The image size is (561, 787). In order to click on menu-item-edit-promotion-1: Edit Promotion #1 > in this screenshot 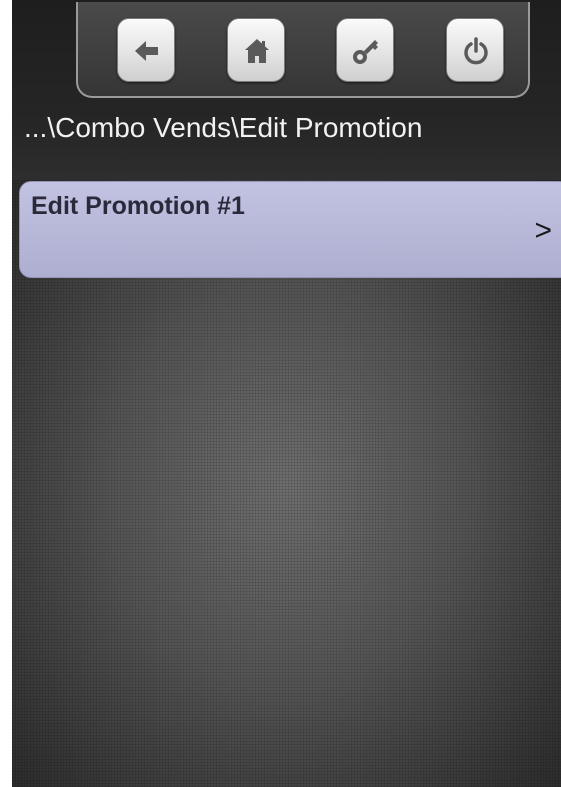, I will do `click(290, 229)`.